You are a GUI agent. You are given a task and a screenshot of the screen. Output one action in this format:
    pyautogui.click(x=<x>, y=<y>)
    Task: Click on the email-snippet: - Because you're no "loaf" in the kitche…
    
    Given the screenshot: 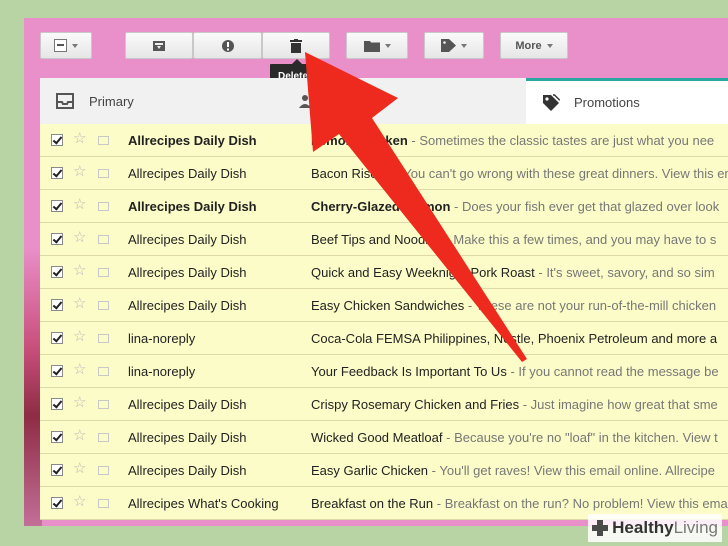 What is the action you would take?
    pyautogui.click(x=580, y=437)
    